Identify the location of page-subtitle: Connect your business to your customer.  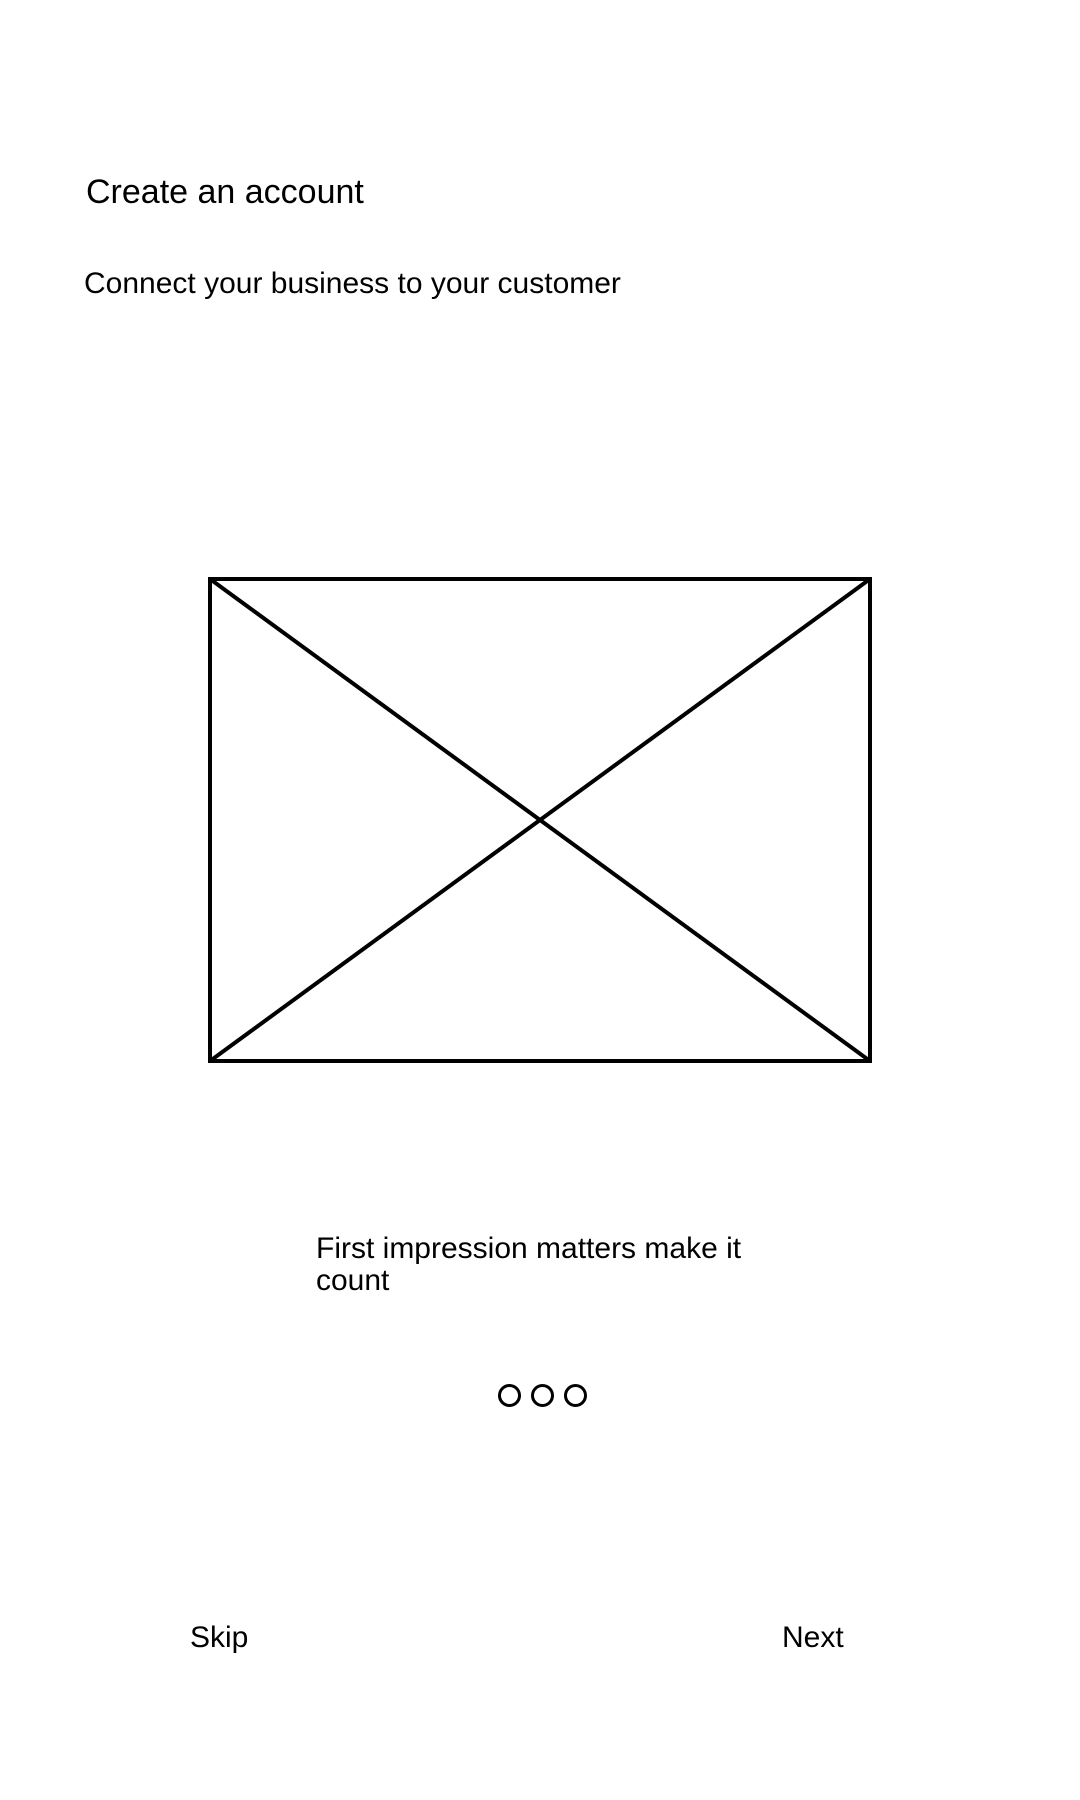
(352, 283).